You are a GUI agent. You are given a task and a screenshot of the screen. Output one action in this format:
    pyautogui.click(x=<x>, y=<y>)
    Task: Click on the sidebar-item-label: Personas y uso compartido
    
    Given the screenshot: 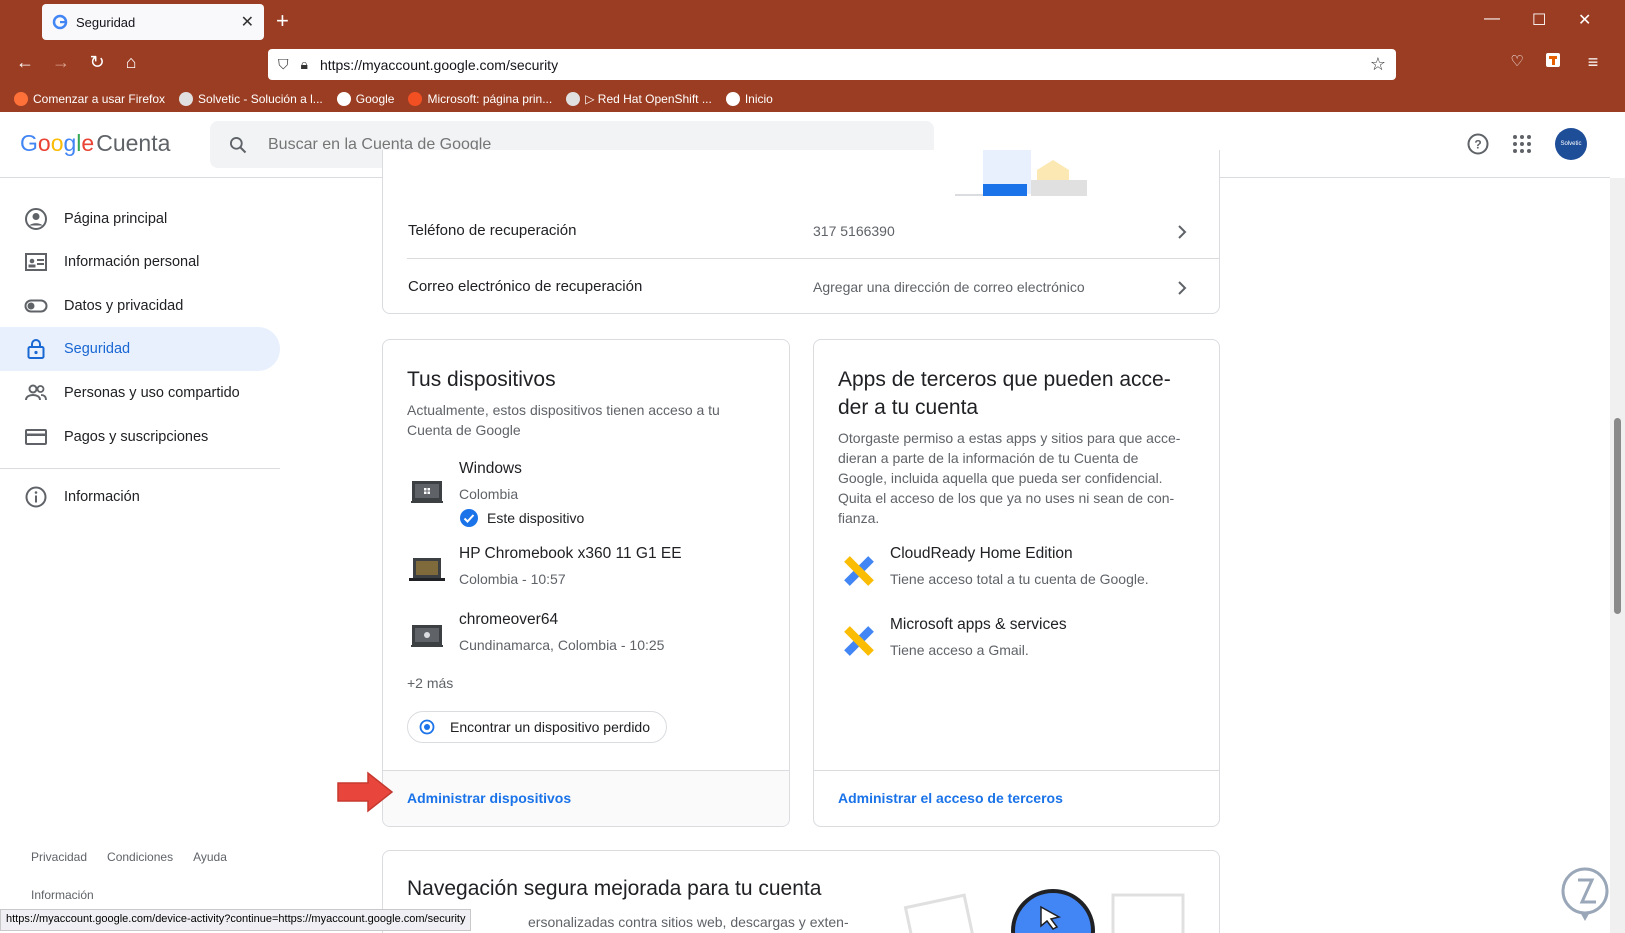 What is the action you would take?
    pyautogui.click(x=152, y=393)
    